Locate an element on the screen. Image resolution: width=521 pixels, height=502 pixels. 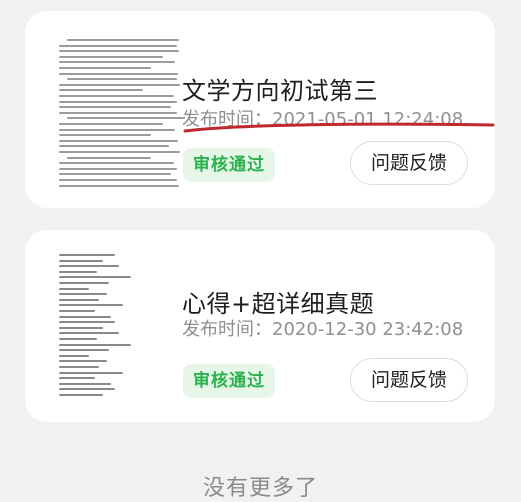
post-title: 心得+超详细真题 is located at coordinates (278, 304).